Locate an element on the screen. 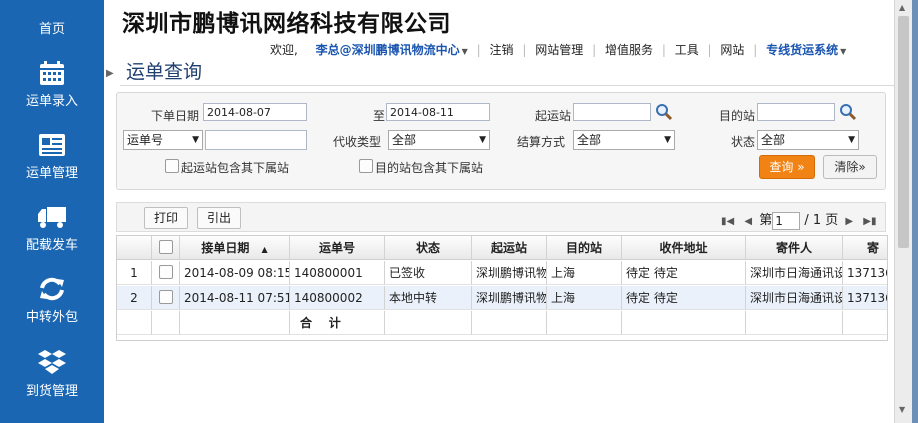 The image size is (918, 423). sidebar-item-transfer-outsource: 中转外包 is located at coordinates (52, 300).